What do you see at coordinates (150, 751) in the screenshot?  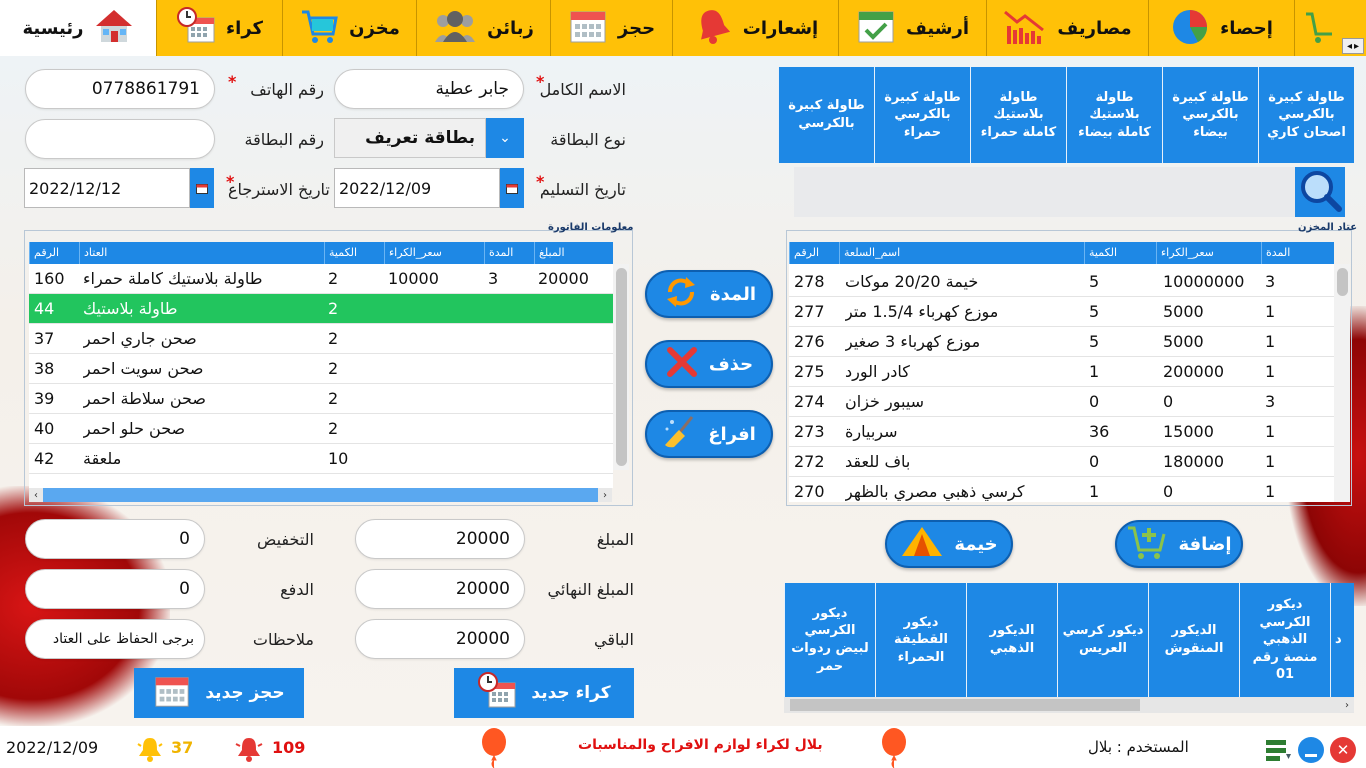 I see `bell-yellow-icon` at bounding box center [150, 751].